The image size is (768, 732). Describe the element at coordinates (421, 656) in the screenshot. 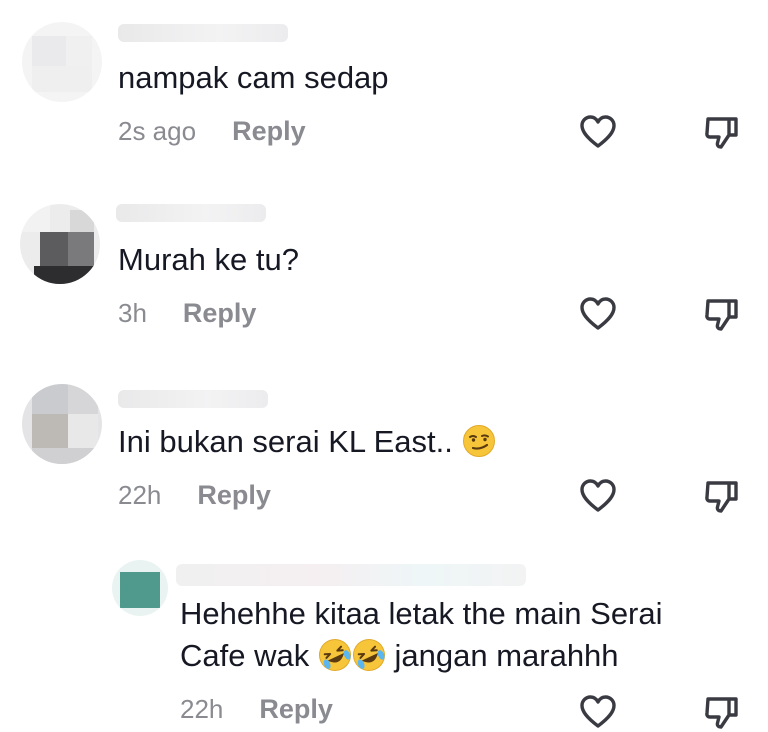

I see `comment-text-line: Cafe wak jangan marahhh` at that location.